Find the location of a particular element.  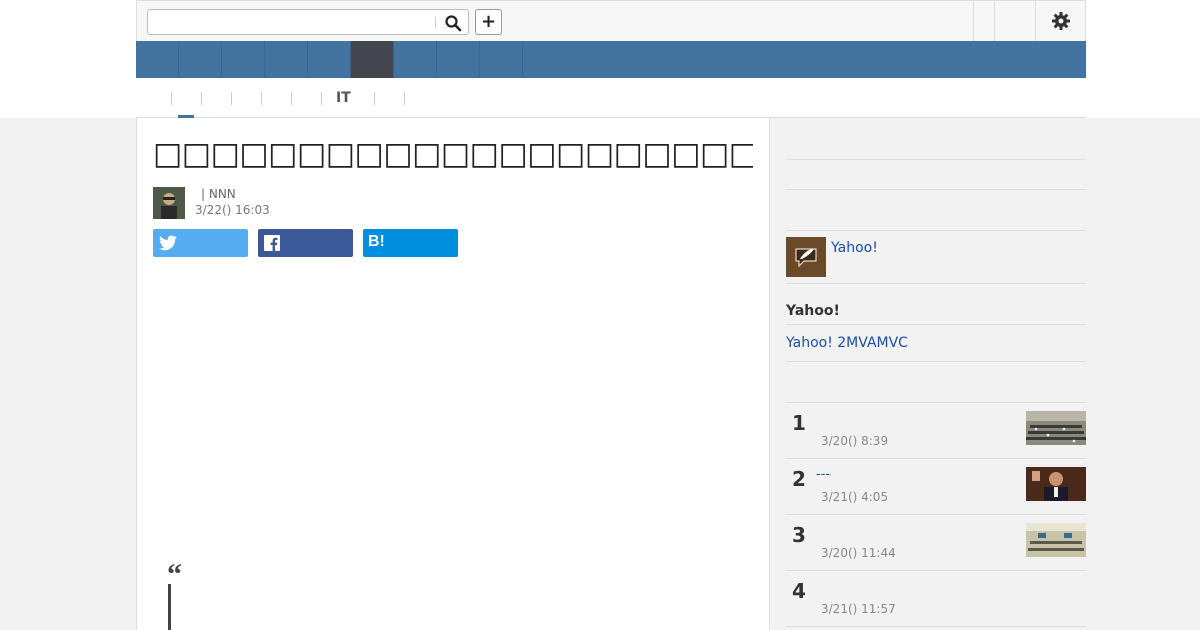

category-tab-active is located at coordinates (372, 59).